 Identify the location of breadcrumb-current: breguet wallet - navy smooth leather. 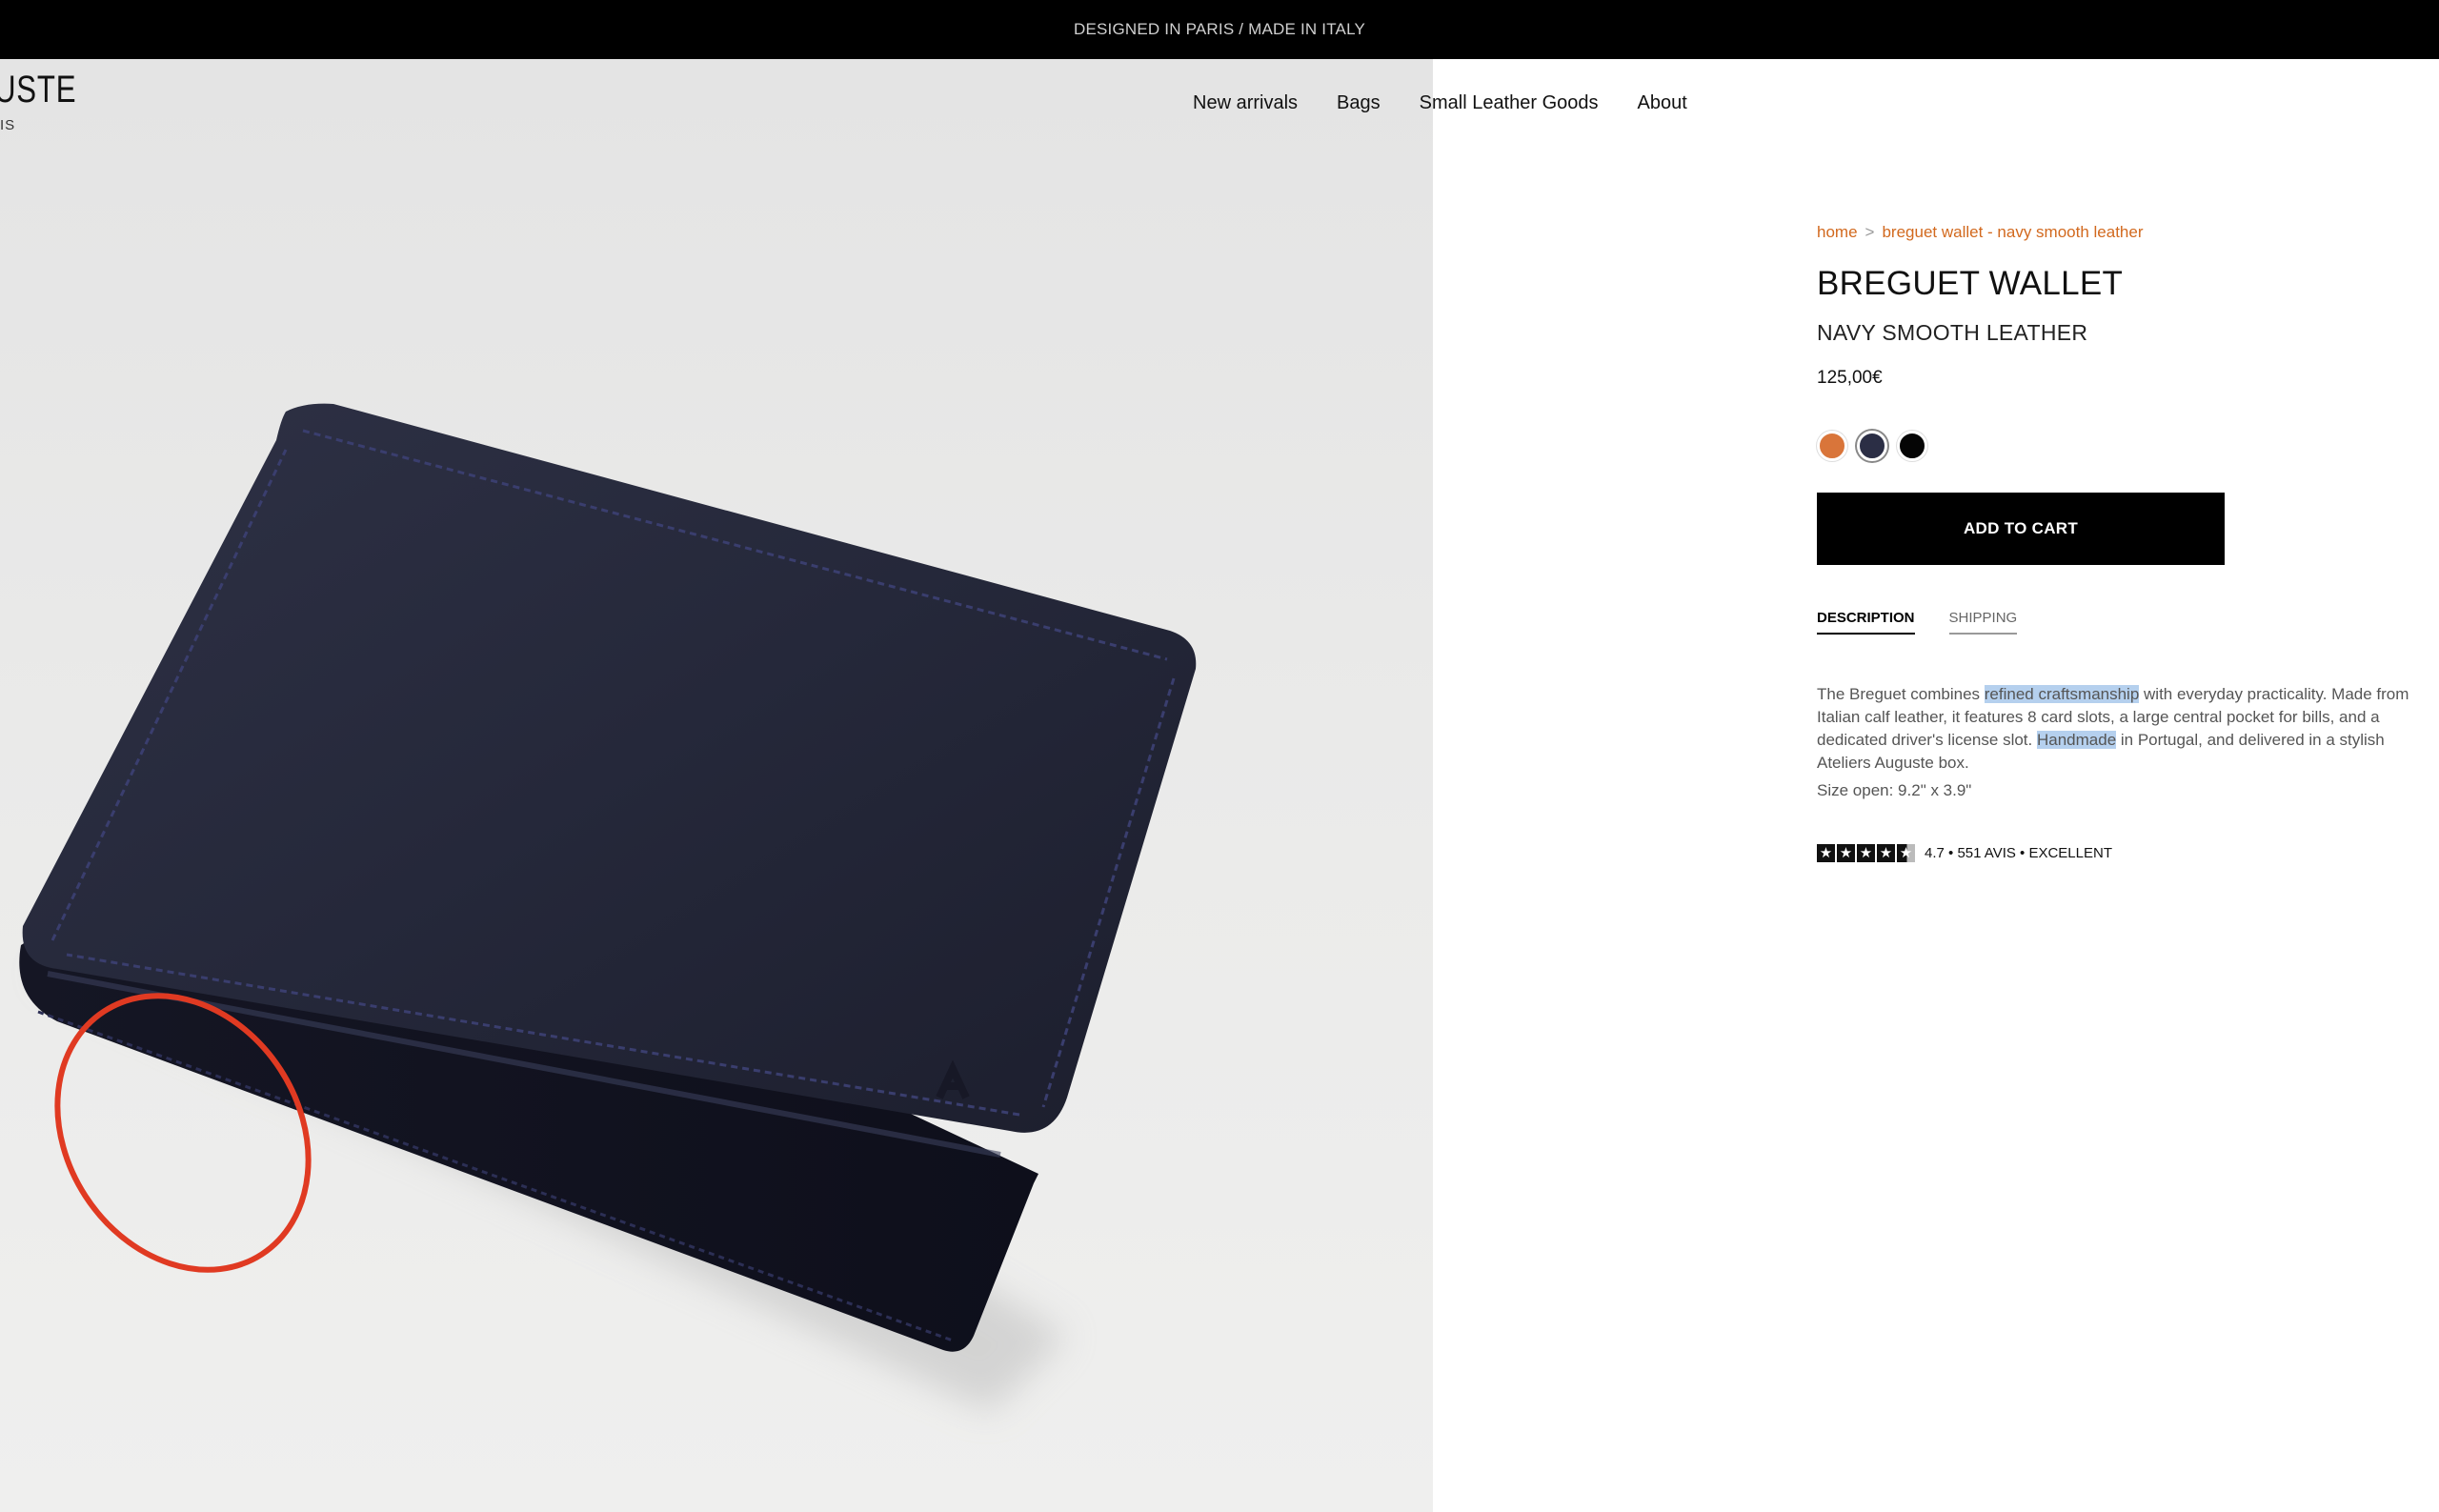
(2012, 232).